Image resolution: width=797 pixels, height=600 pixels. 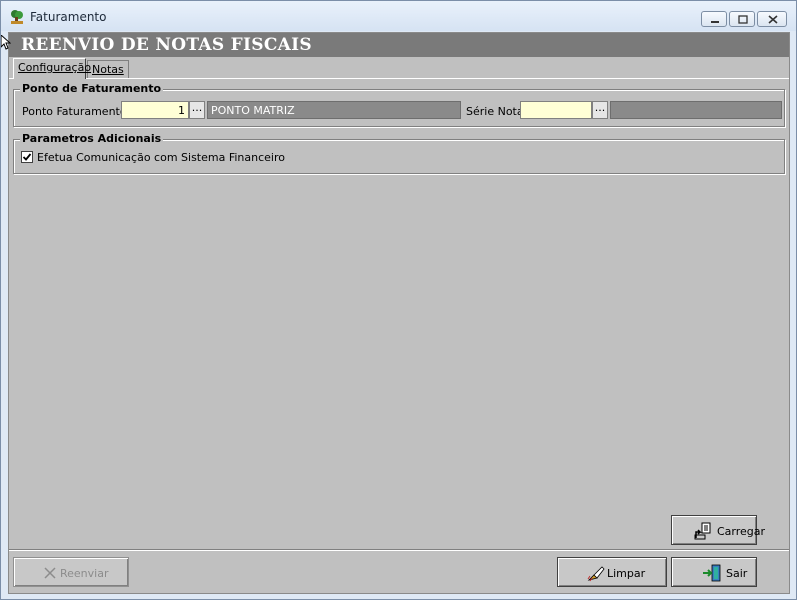 I want to click on restore-button, so click(x=742, y=19).